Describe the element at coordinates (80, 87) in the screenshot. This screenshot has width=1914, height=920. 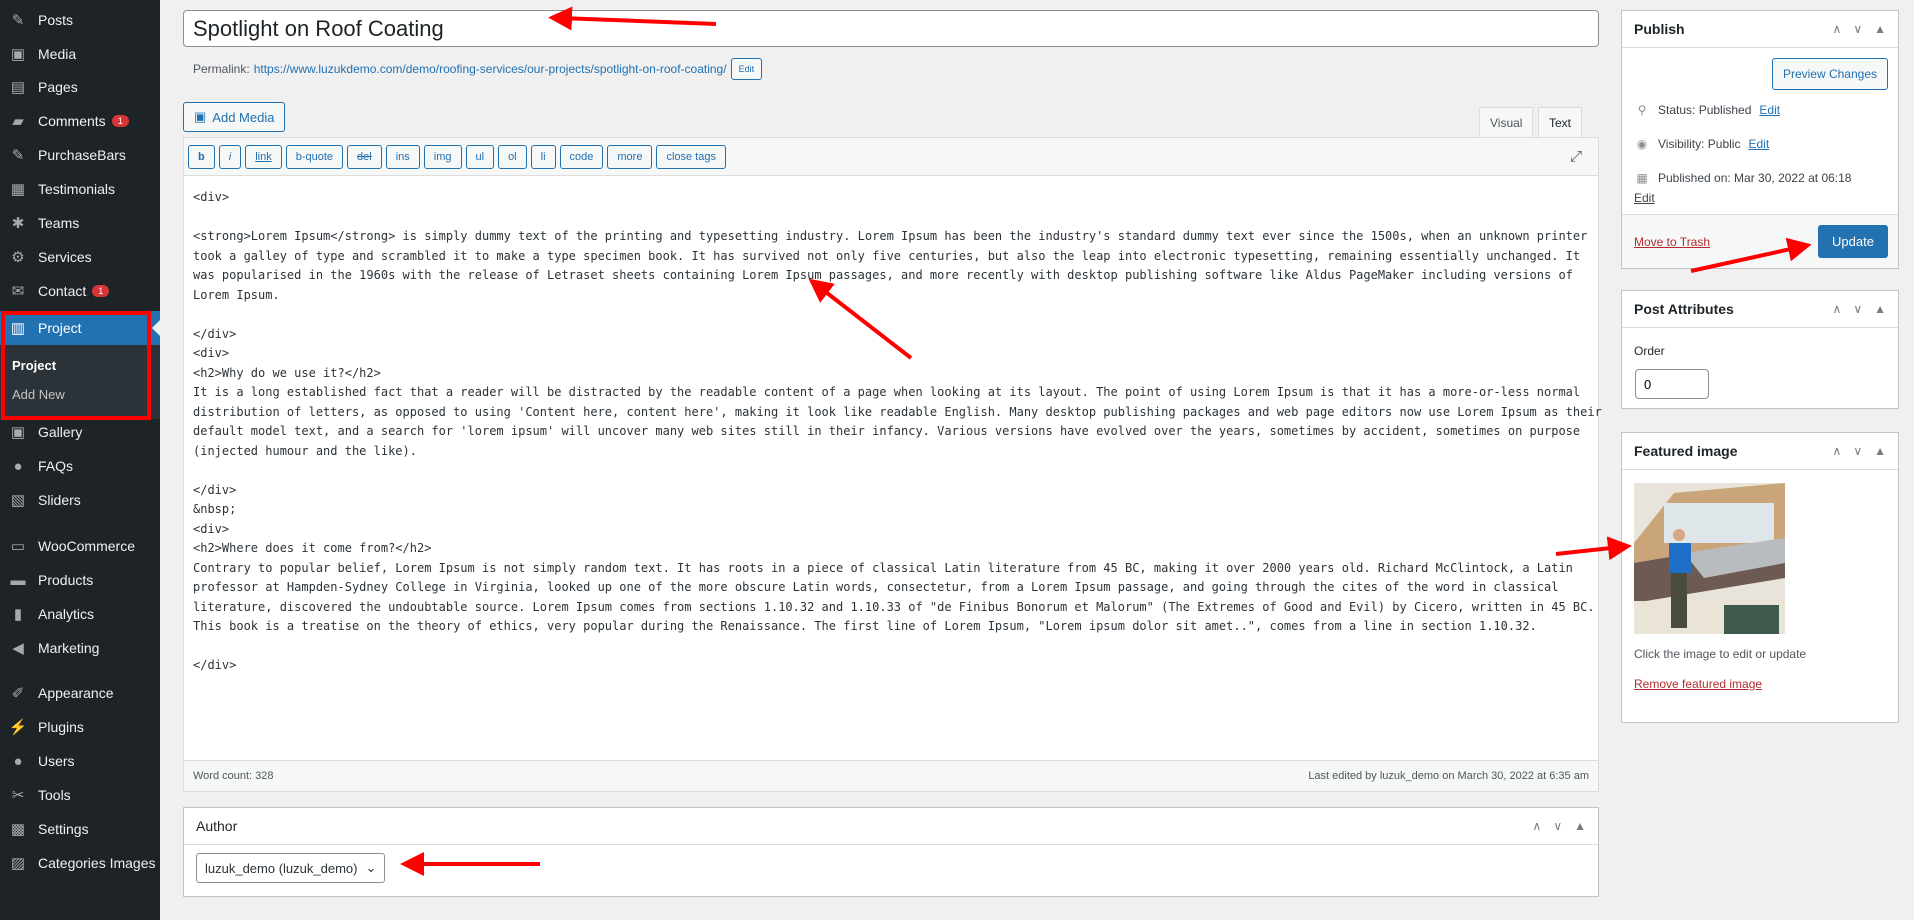
I see `sidebar-item-pages: ▤ Pages` at that location.